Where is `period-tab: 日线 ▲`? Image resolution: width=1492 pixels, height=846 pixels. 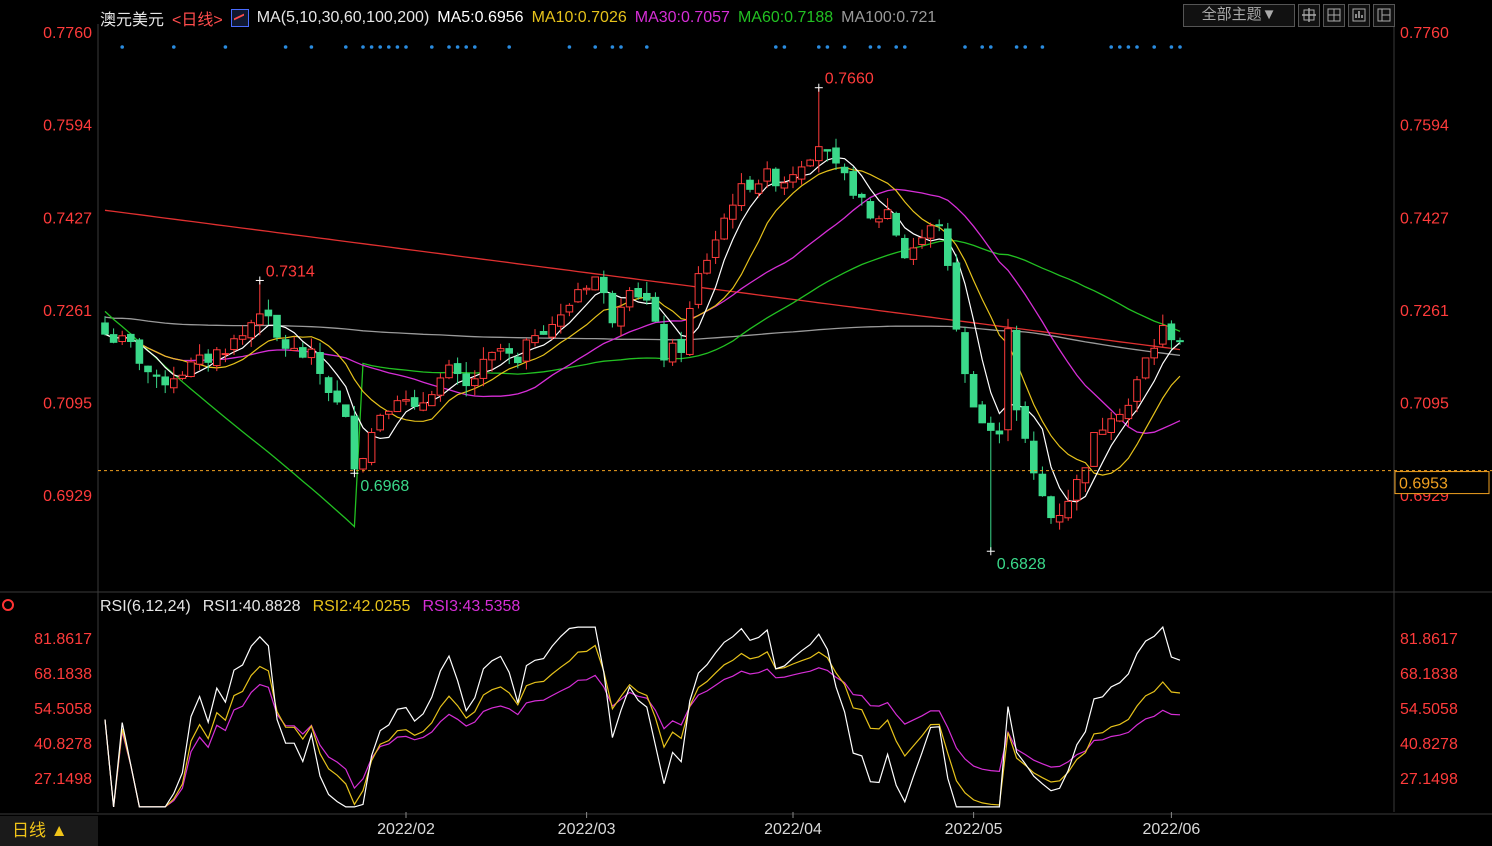 period-tab: 日线 ▲ is located at coordinates (49, 831).